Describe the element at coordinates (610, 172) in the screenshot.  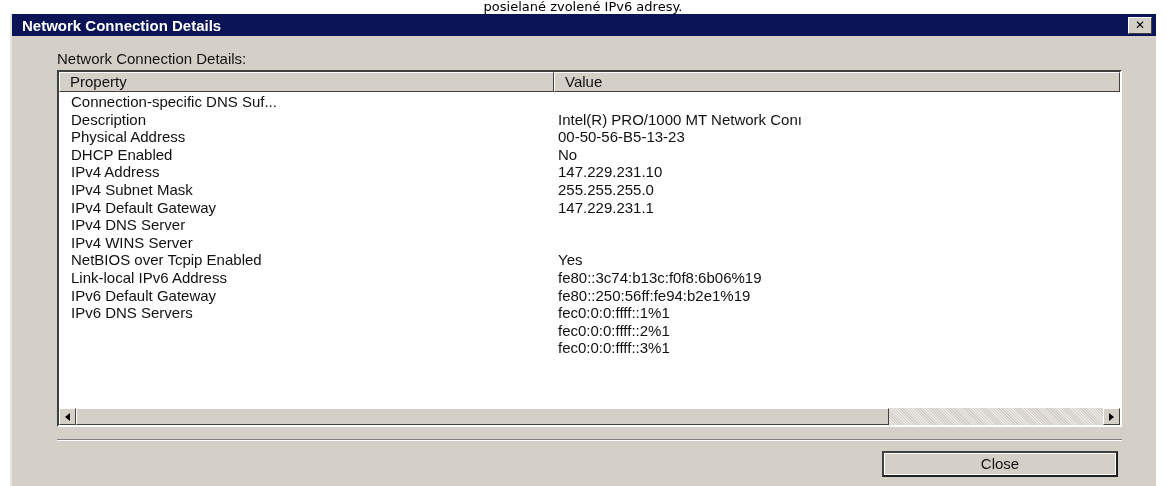
I see `table-cell: 147.229.231.10` at that location.